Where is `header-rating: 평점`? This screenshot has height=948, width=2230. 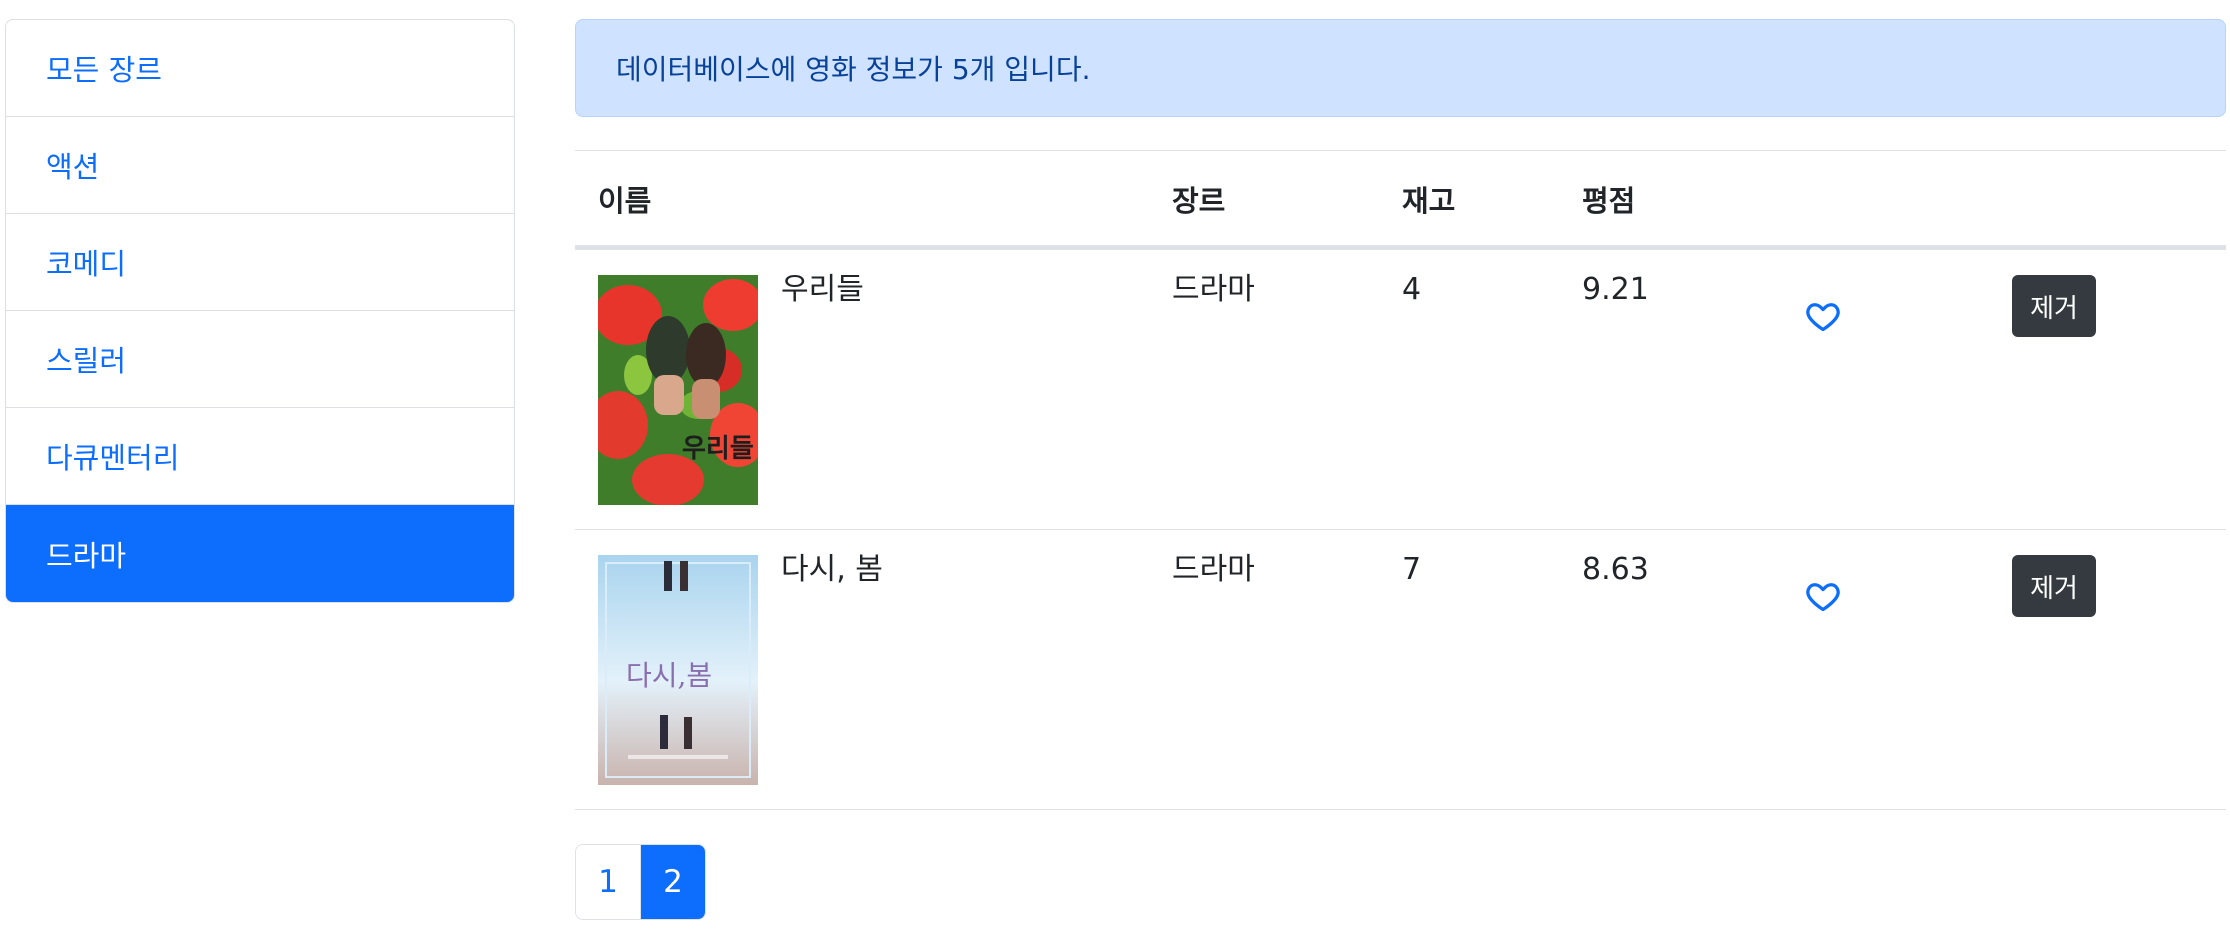 header-rating: 평점 is located at coordinates (1608, 198).